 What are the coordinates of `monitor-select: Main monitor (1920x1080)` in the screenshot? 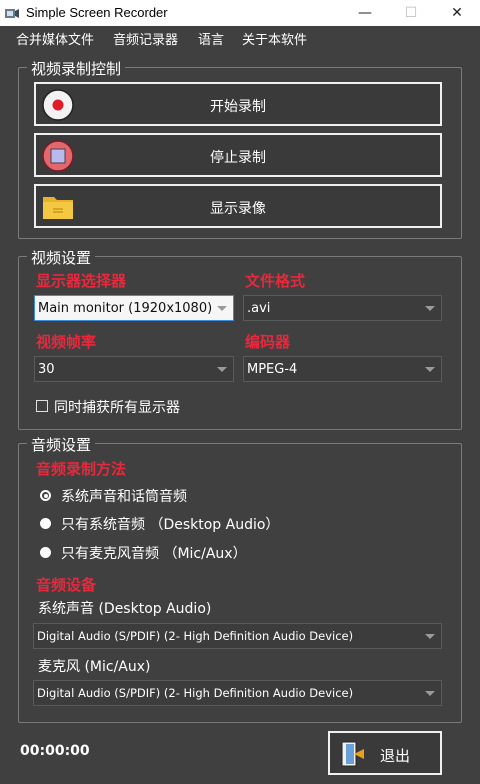 It's located at (134, 308).